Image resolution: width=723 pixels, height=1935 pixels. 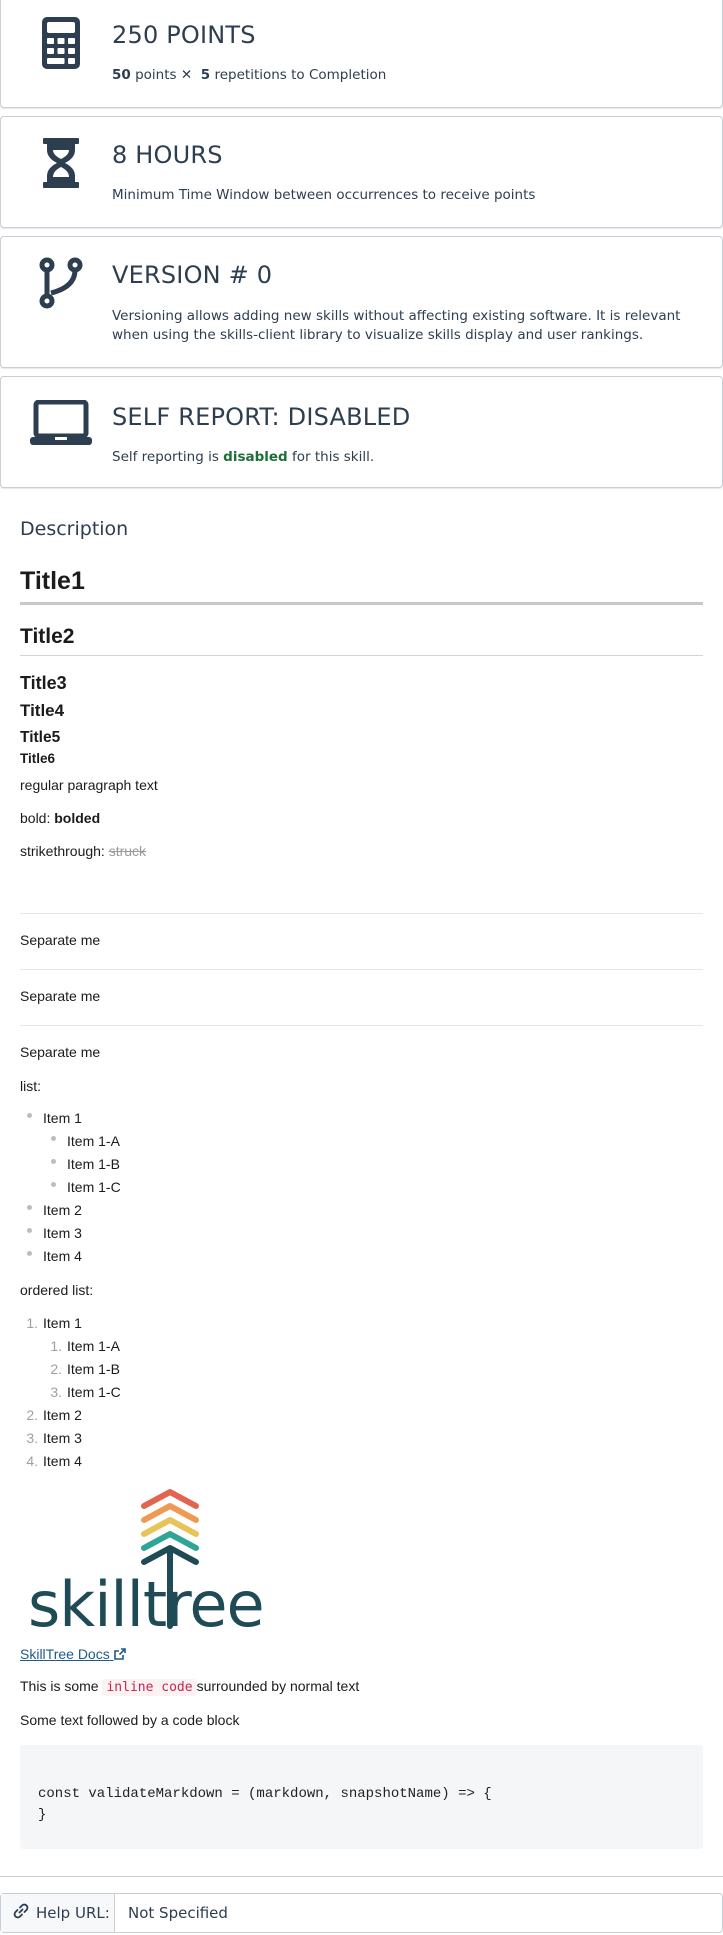 What do you see at coordinates (61, 43) in the screenshot?
I see `calculator-icon` at bounding box center [61, 43].